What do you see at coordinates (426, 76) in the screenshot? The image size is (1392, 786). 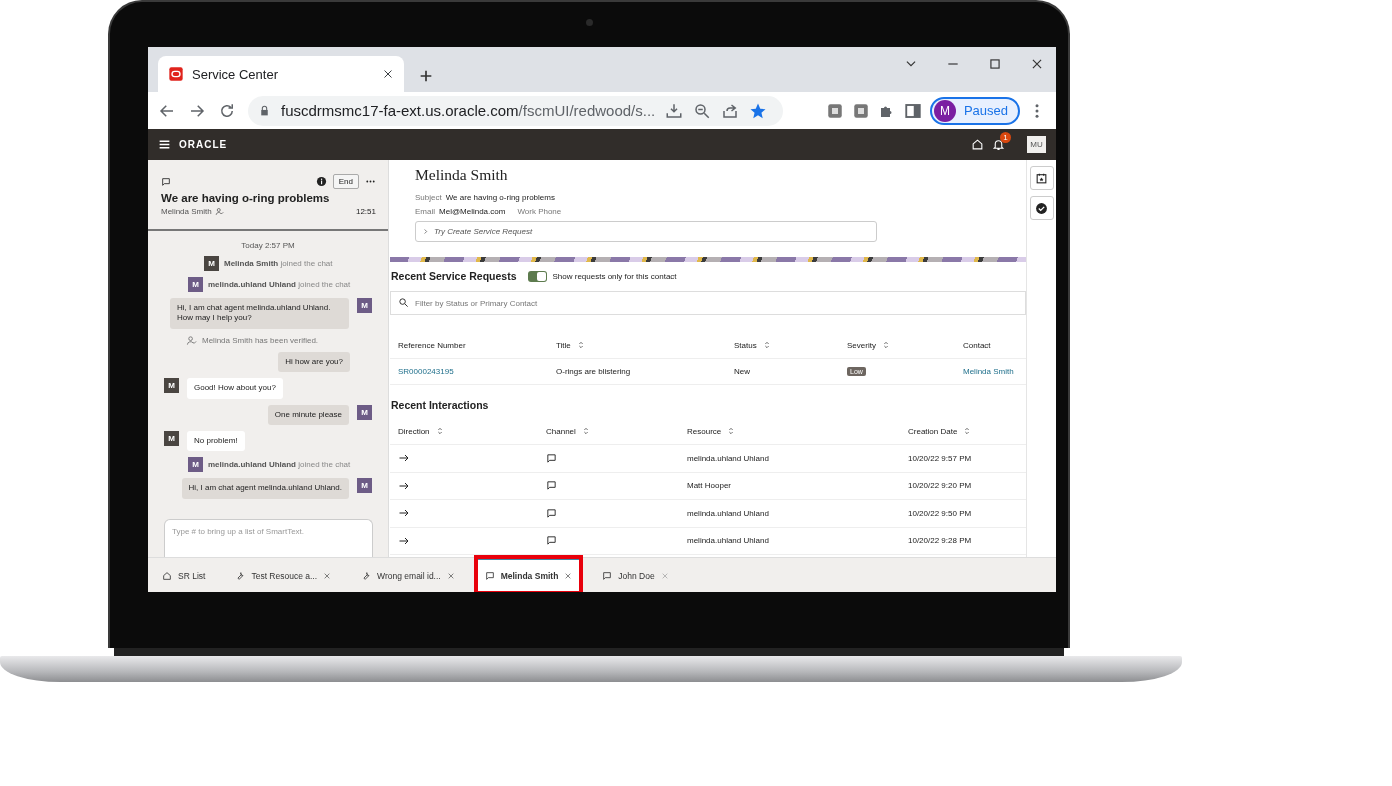 I see `new-tab-icon` at bounding box center [426, 76].